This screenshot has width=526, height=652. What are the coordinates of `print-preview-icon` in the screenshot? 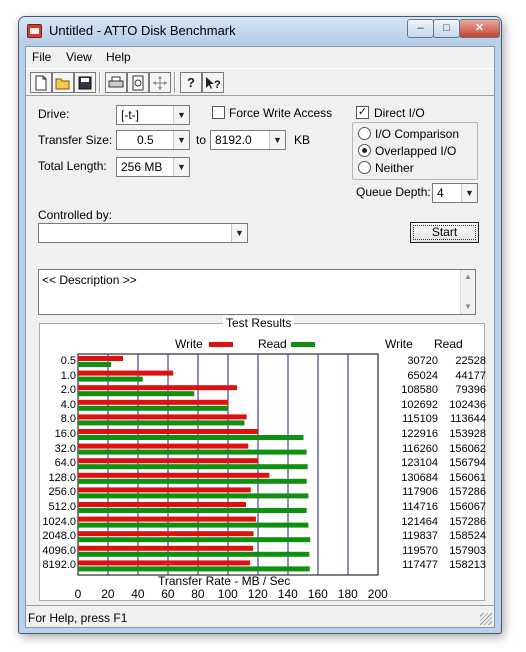 It's located at (138, 82).